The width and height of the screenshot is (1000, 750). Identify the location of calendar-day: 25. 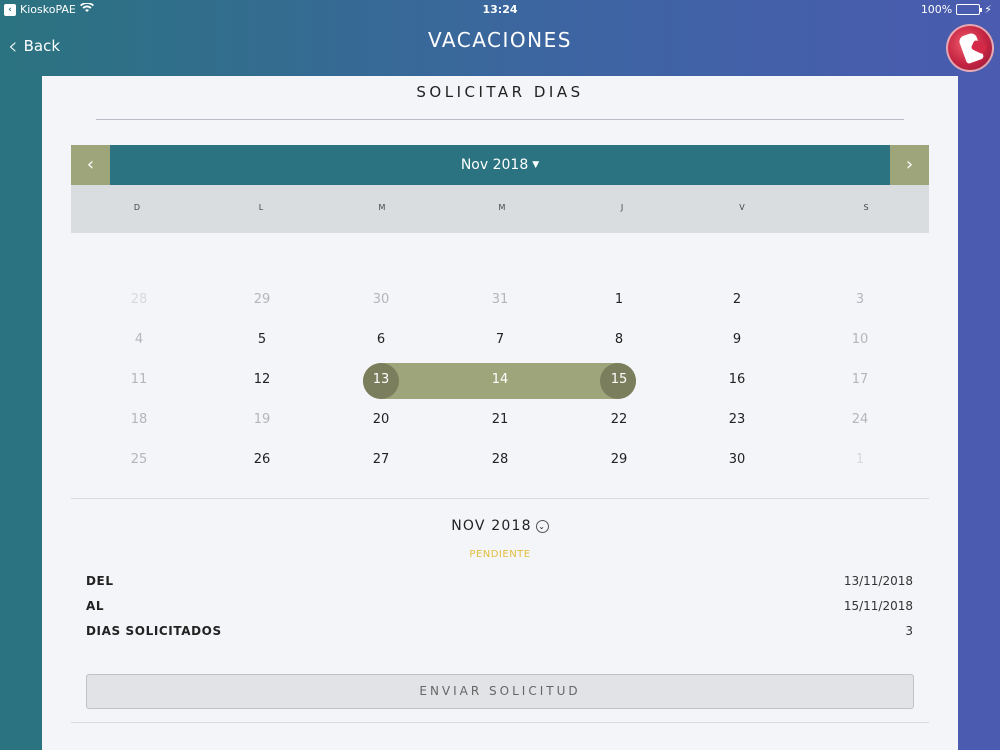
(139, 459).